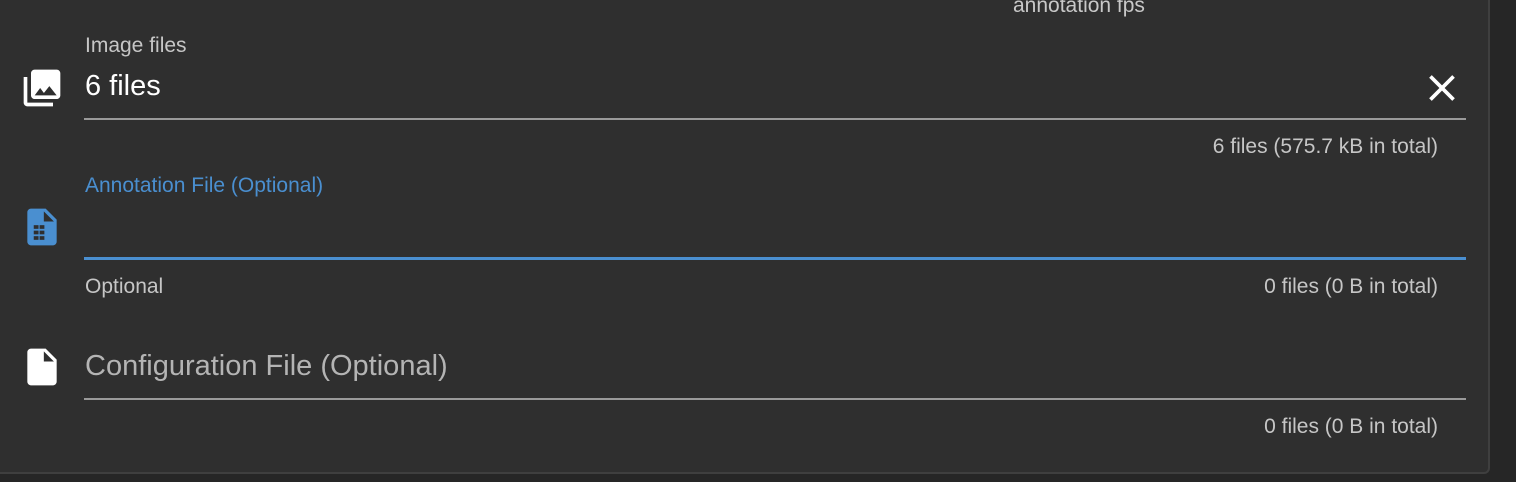 This screenshot has height=482, width=1516. What do you see at coordinates (42, 227) in the screenshot?
I see `spreadsheet-file-icon` at bounding box center [42, 227].